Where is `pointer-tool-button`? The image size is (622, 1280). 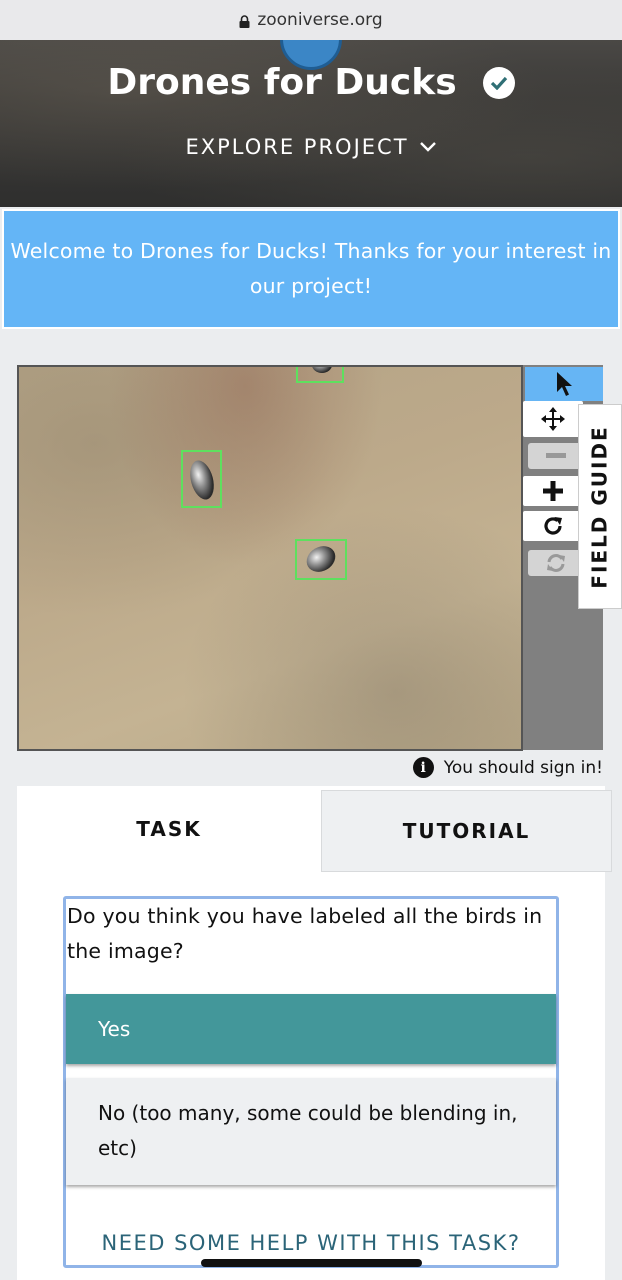
pointer-tool-button is located at coordinates (564, 384).